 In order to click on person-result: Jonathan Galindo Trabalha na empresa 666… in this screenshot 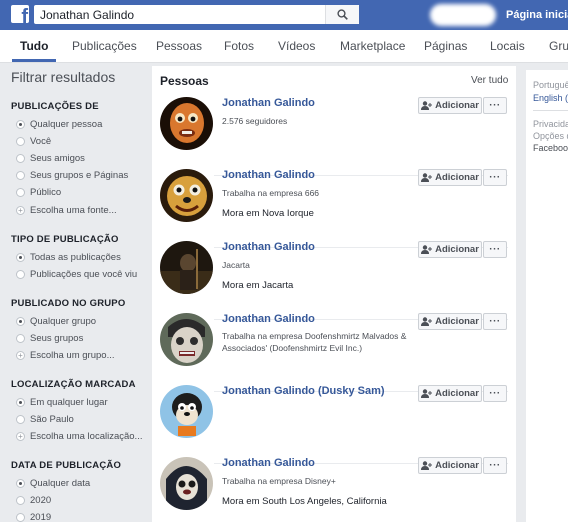, I will do `click(334, 208)`.